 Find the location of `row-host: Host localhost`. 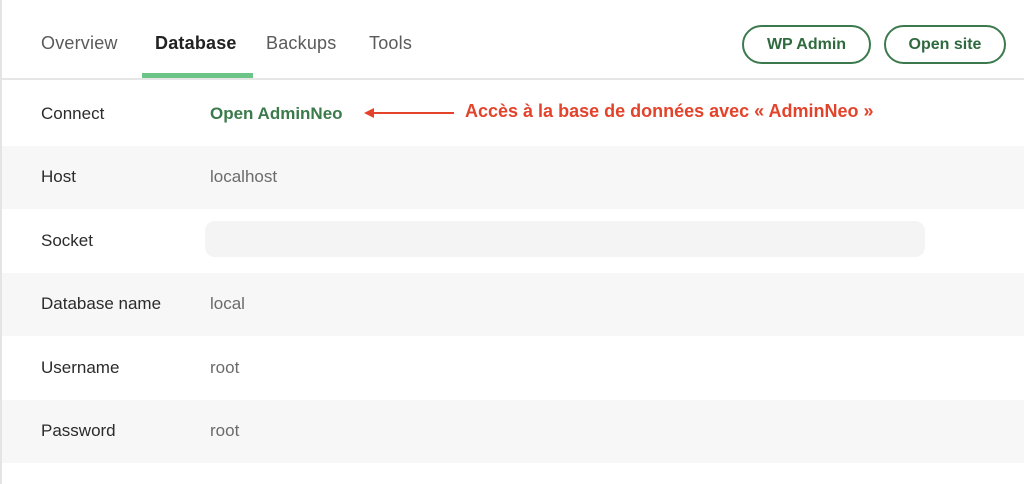

row-host: Host localhost is located at coordinates (513, 177).